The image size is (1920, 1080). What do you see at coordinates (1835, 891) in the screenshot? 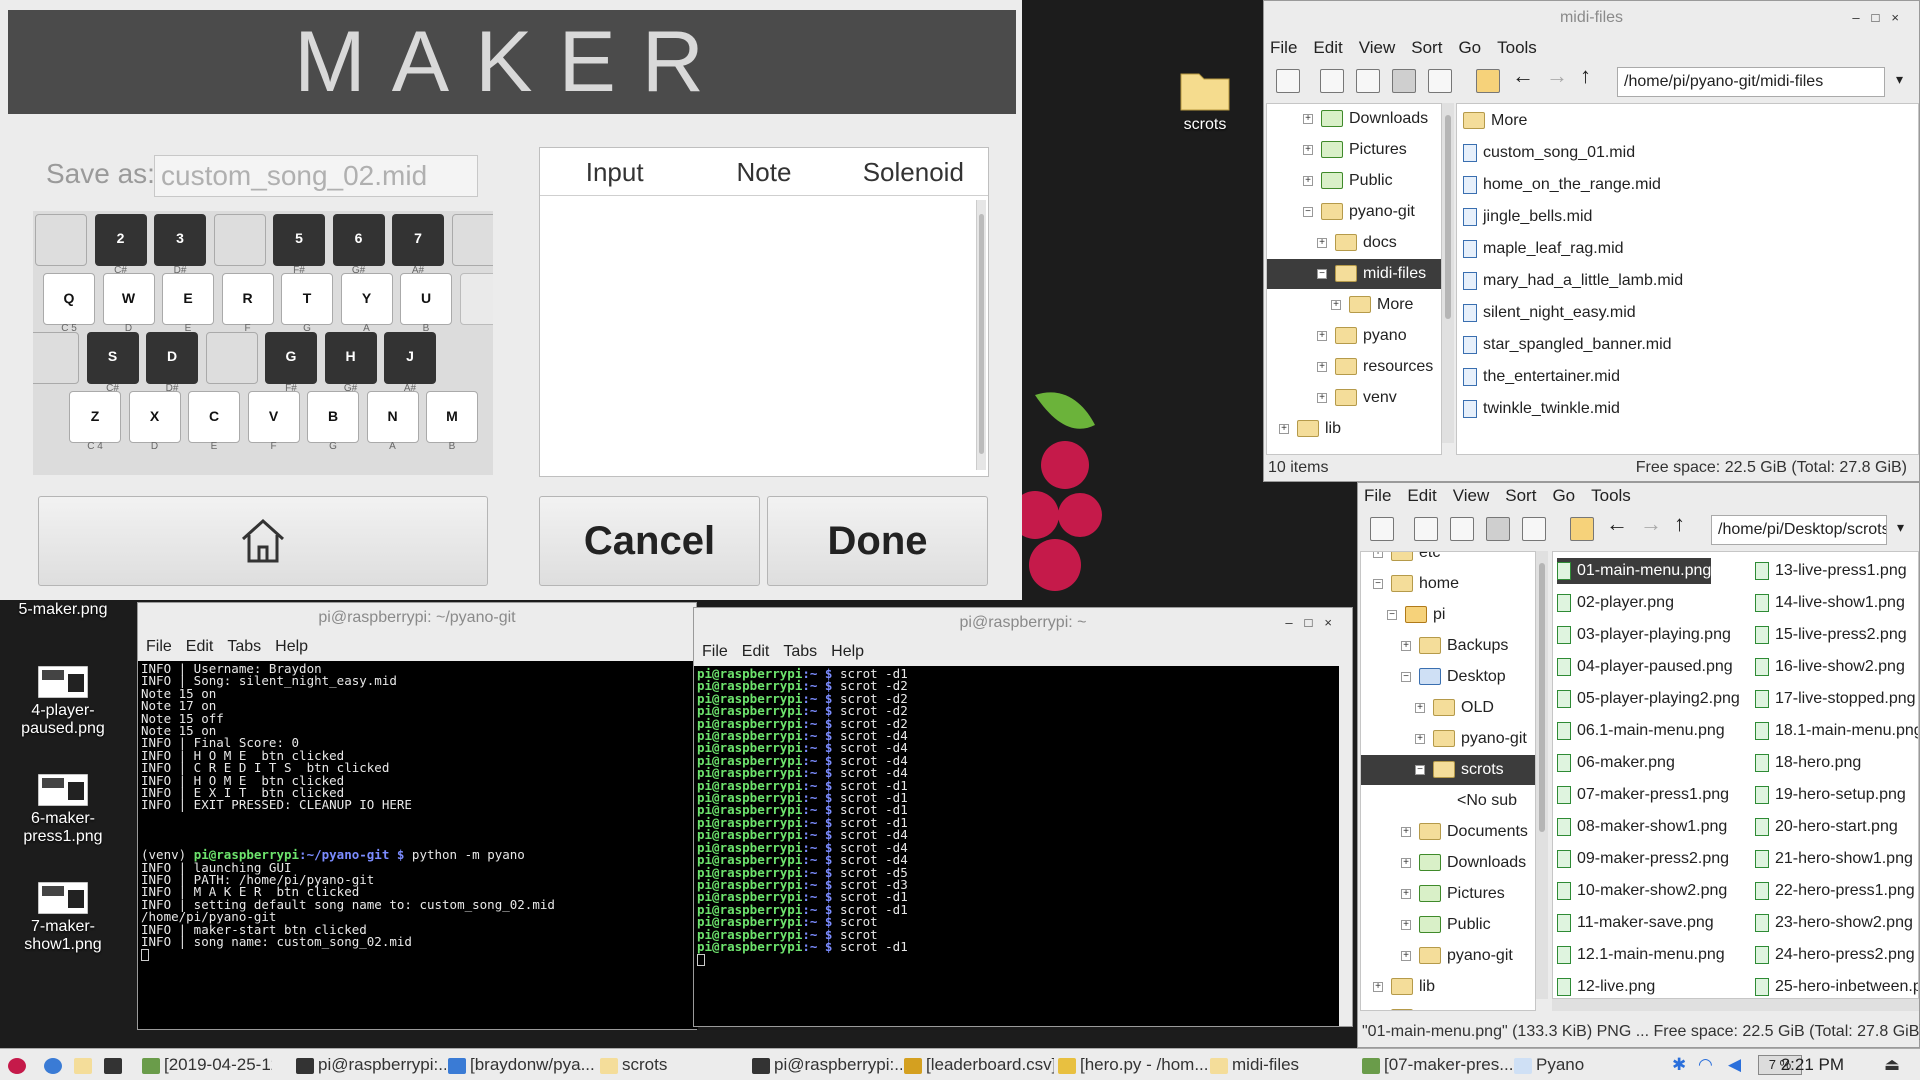
I see `png-file-item: 22-hero-press1.png` at bounding box center [1835, 891].